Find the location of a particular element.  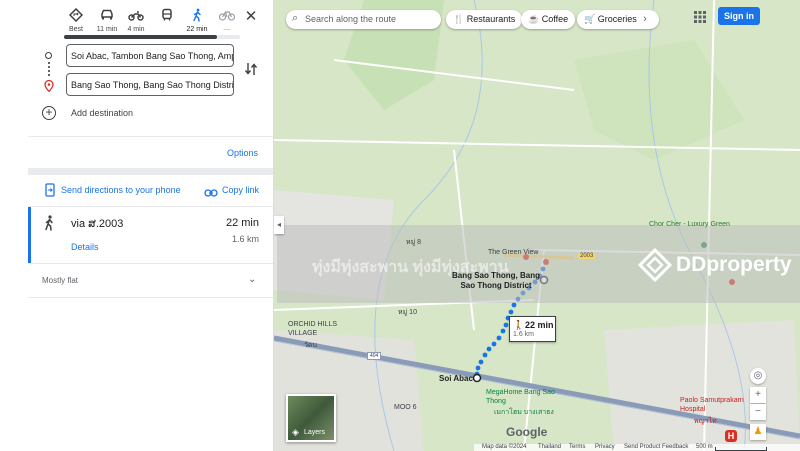

mode-walk-label: 22 min is located at coordinates (197, 29).